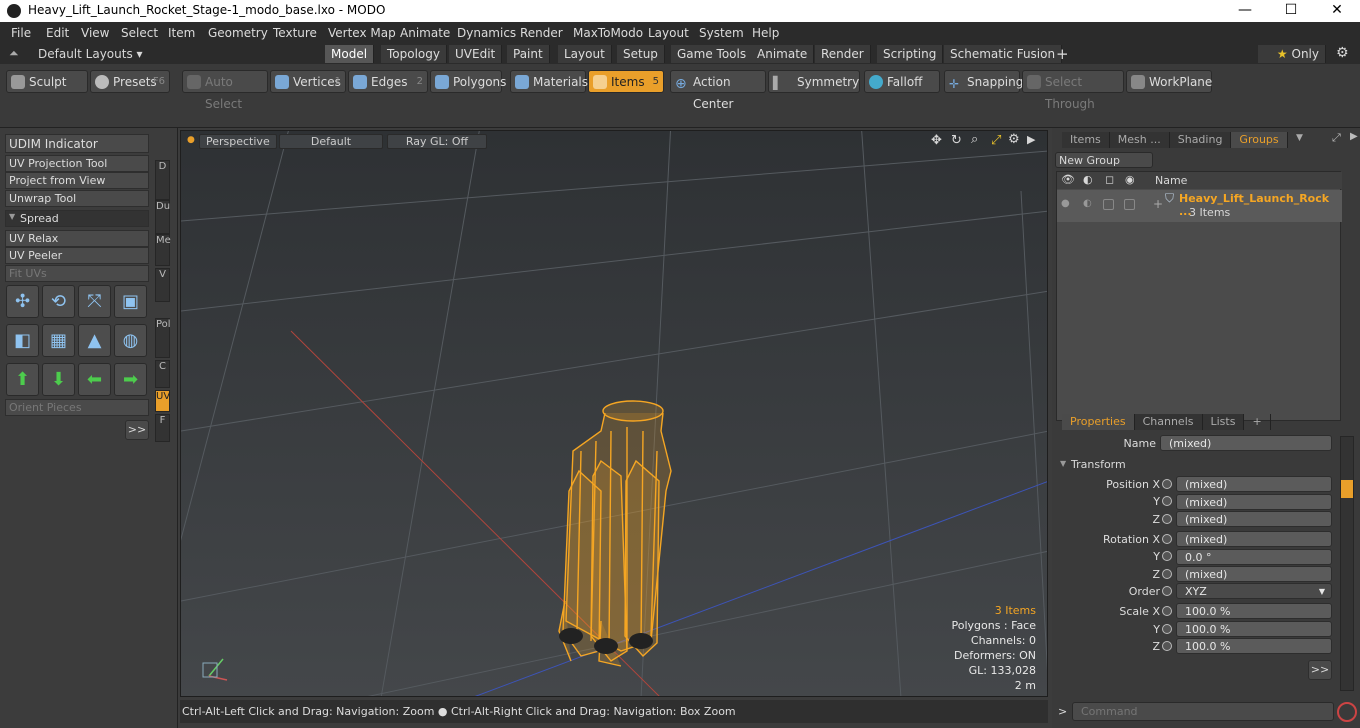 Image resolution: width=1360 pixels, height=728 pixels. Describe the element at coordinates (1167, 629) in the screenshot. I see `scale-y-keyframe-icon` at that location.